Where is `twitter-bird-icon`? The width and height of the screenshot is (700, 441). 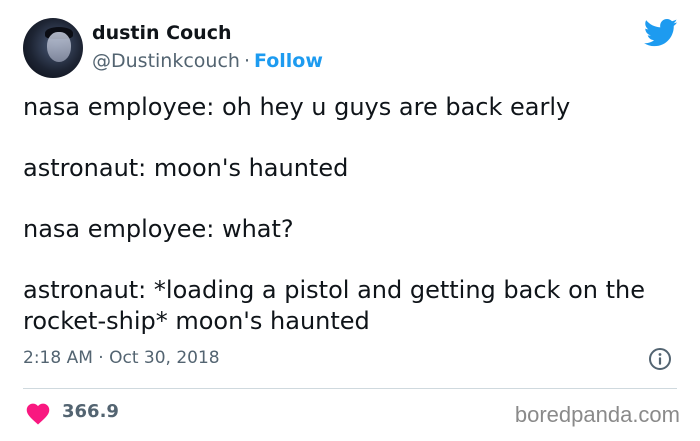 twitter-bird-icon is located at coordinates (661, 33).